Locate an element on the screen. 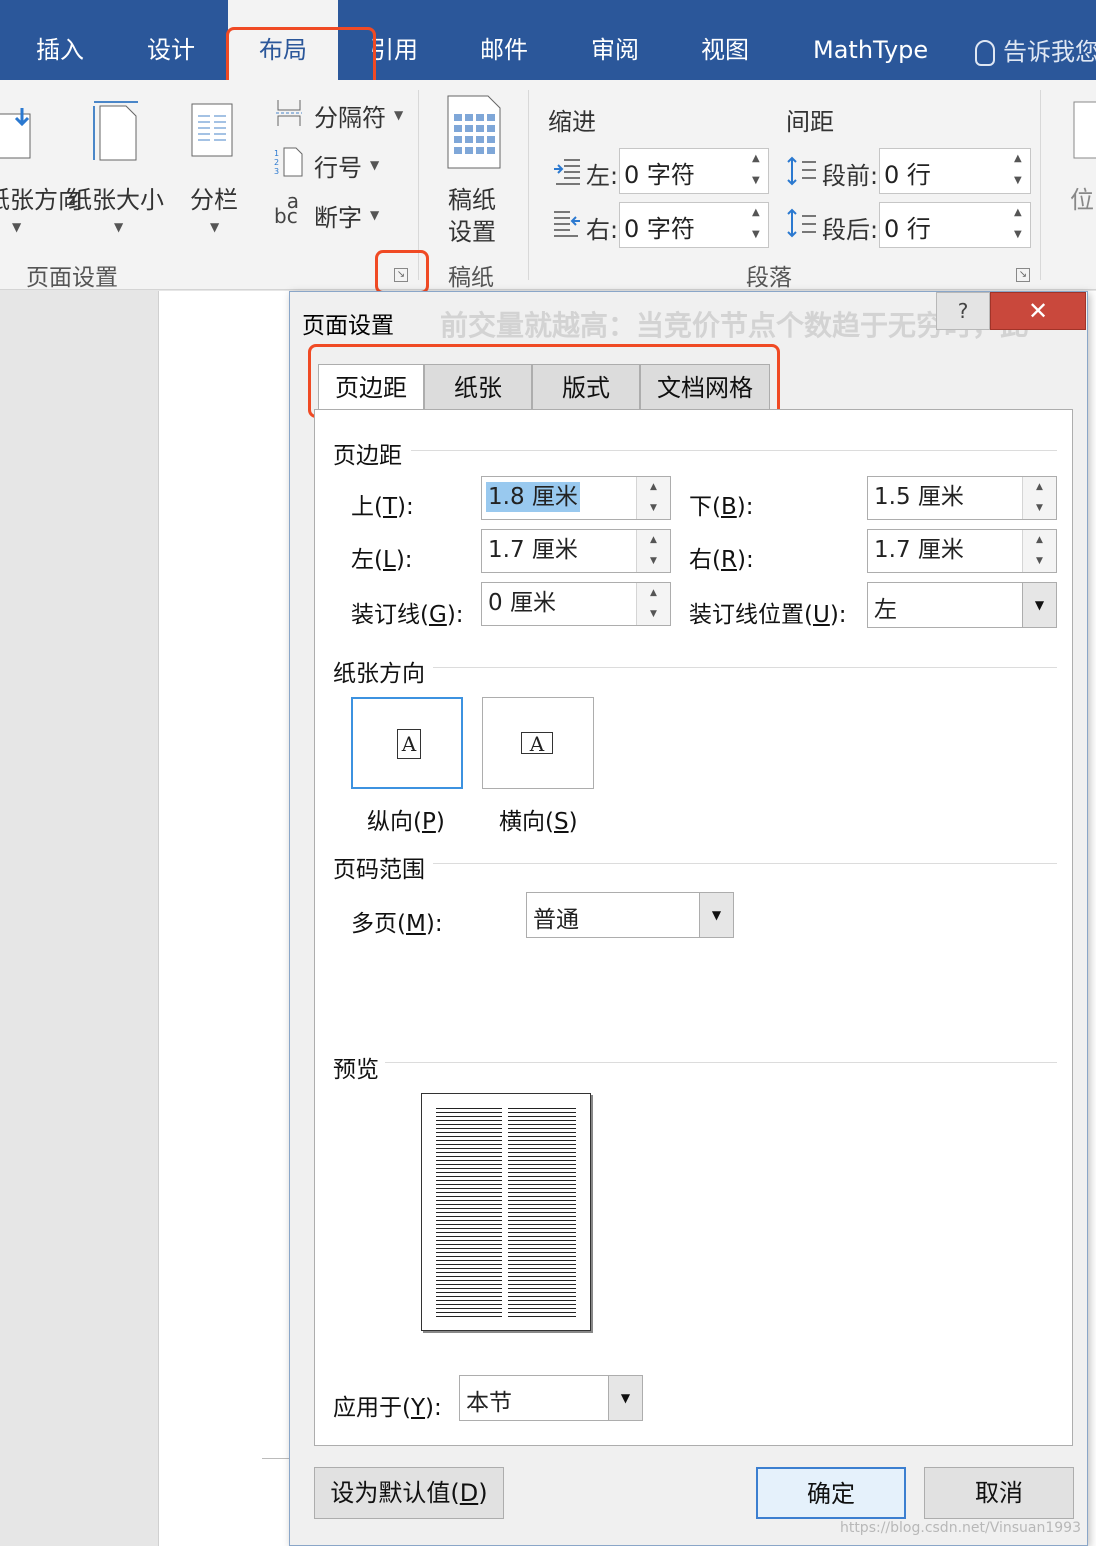  top-margin-spinner: ▲ ▼ is located at coordinates (653, 498).